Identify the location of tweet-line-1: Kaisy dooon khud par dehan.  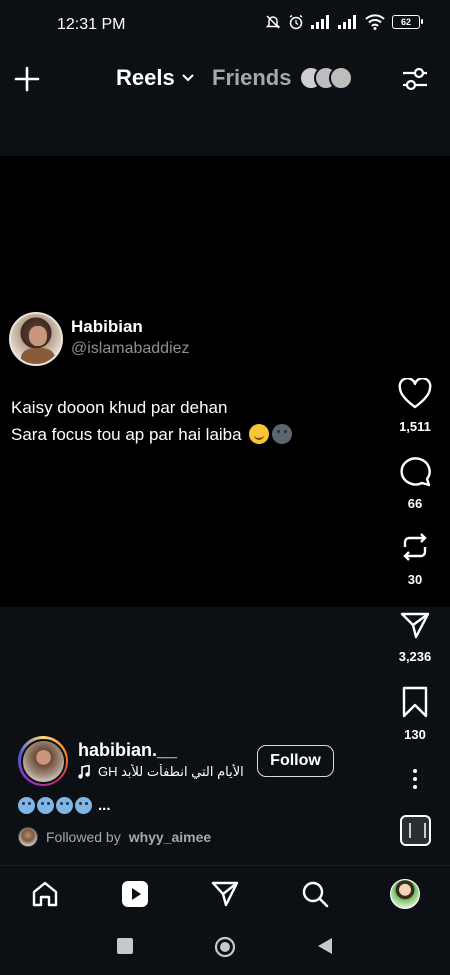
(119, 407).